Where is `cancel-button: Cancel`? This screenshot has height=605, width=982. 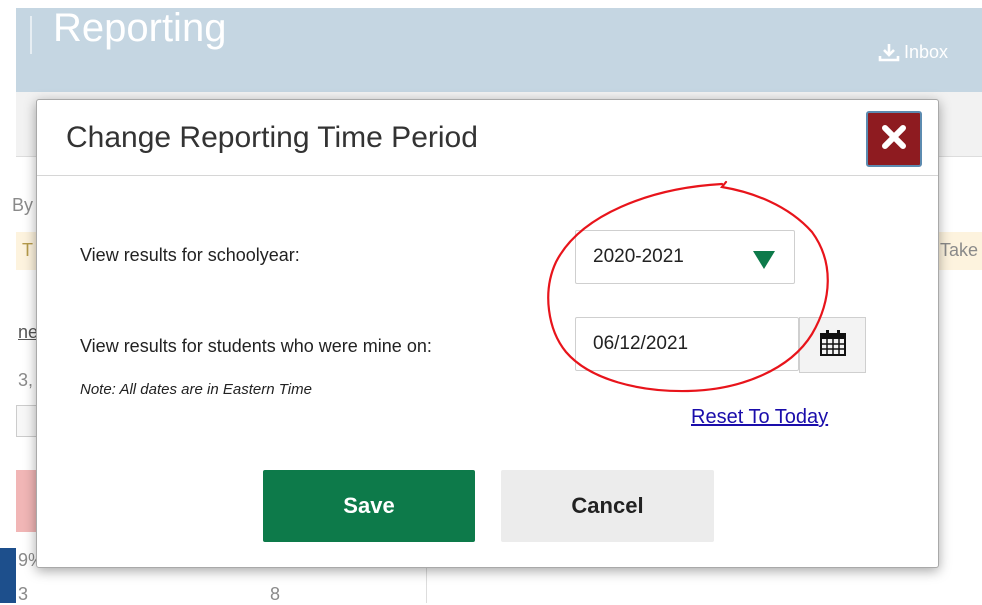
cancel-button: Cancel is located at coordinates (607, 506).